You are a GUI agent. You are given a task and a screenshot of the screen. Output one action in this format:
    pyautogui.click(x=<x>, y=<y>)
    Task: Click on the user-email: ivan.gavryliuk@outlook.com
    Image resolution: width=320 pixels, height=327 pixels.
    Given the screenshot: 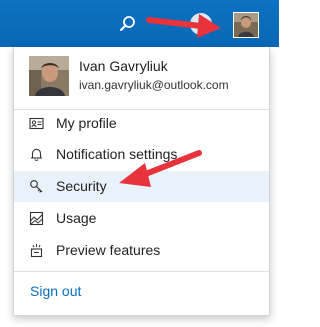 What is the action you would take?
    pyautogui.click(x=154, y=85)
    